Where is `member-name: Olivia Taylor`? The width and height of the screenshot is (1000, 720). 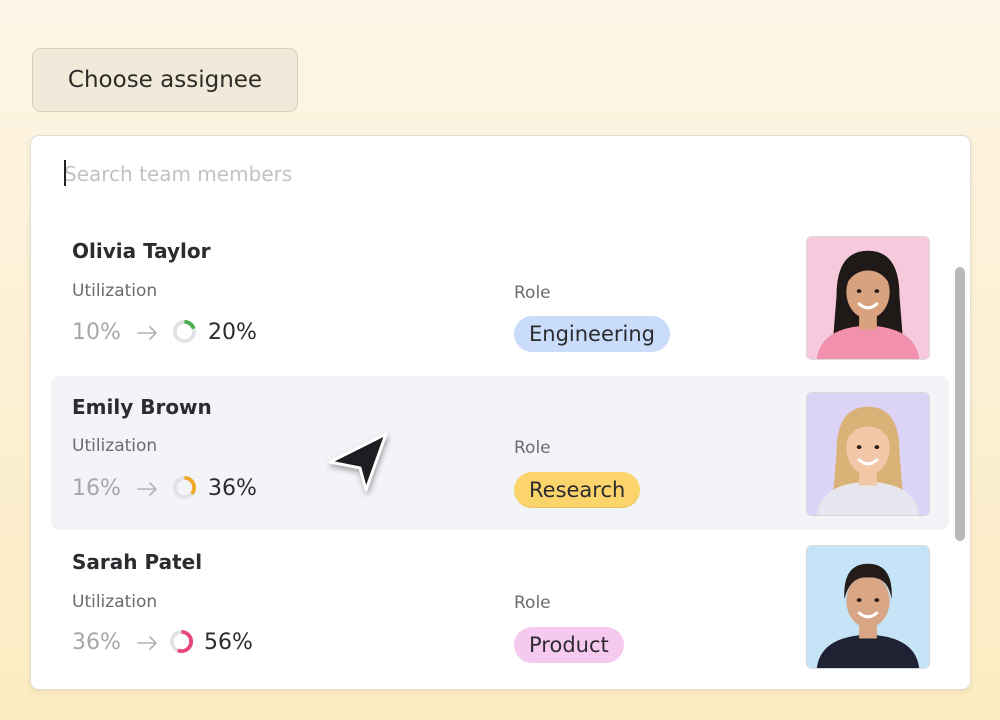 member-name: Olivia Taylor is located at coordinates (141, 251).